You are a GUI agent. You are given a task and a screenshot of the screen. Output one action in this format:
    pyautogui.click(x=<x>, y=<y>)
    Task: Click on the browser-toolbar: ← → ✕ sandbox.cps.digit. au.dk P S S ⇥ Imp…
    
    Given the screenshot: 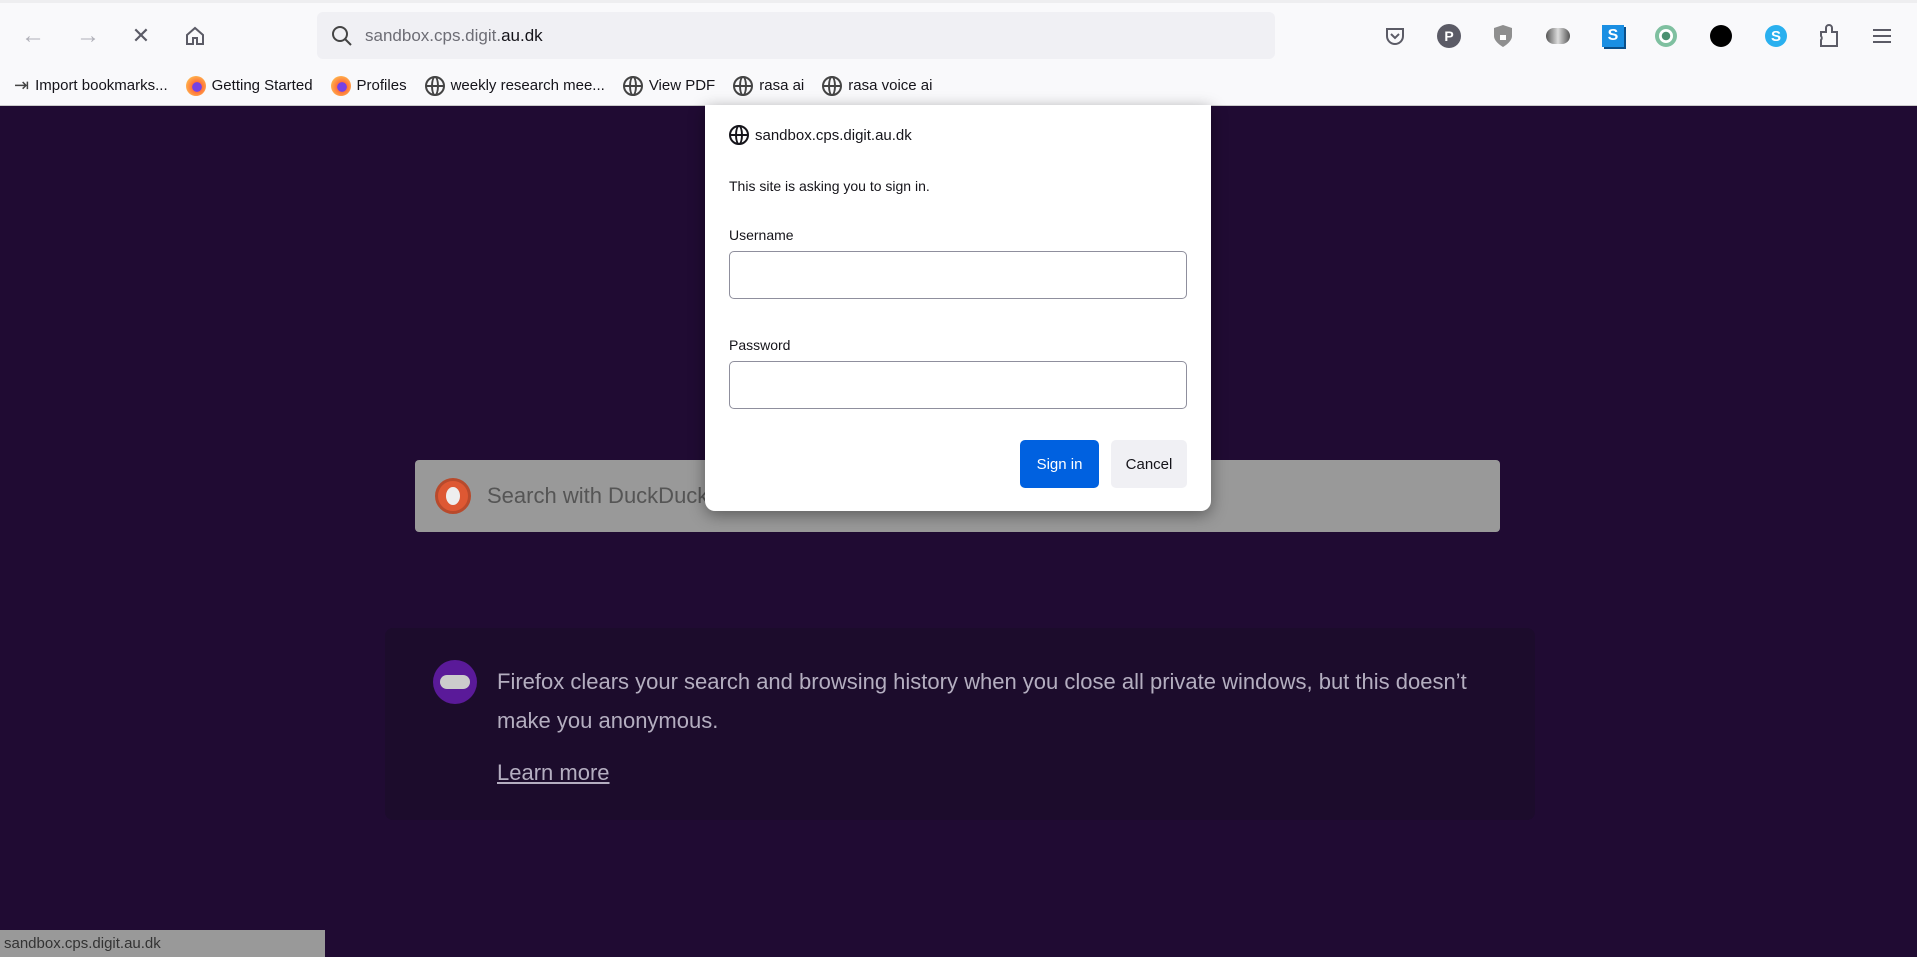 What is the action you would take?
    pyautogui.click(x=958, y=53)
    